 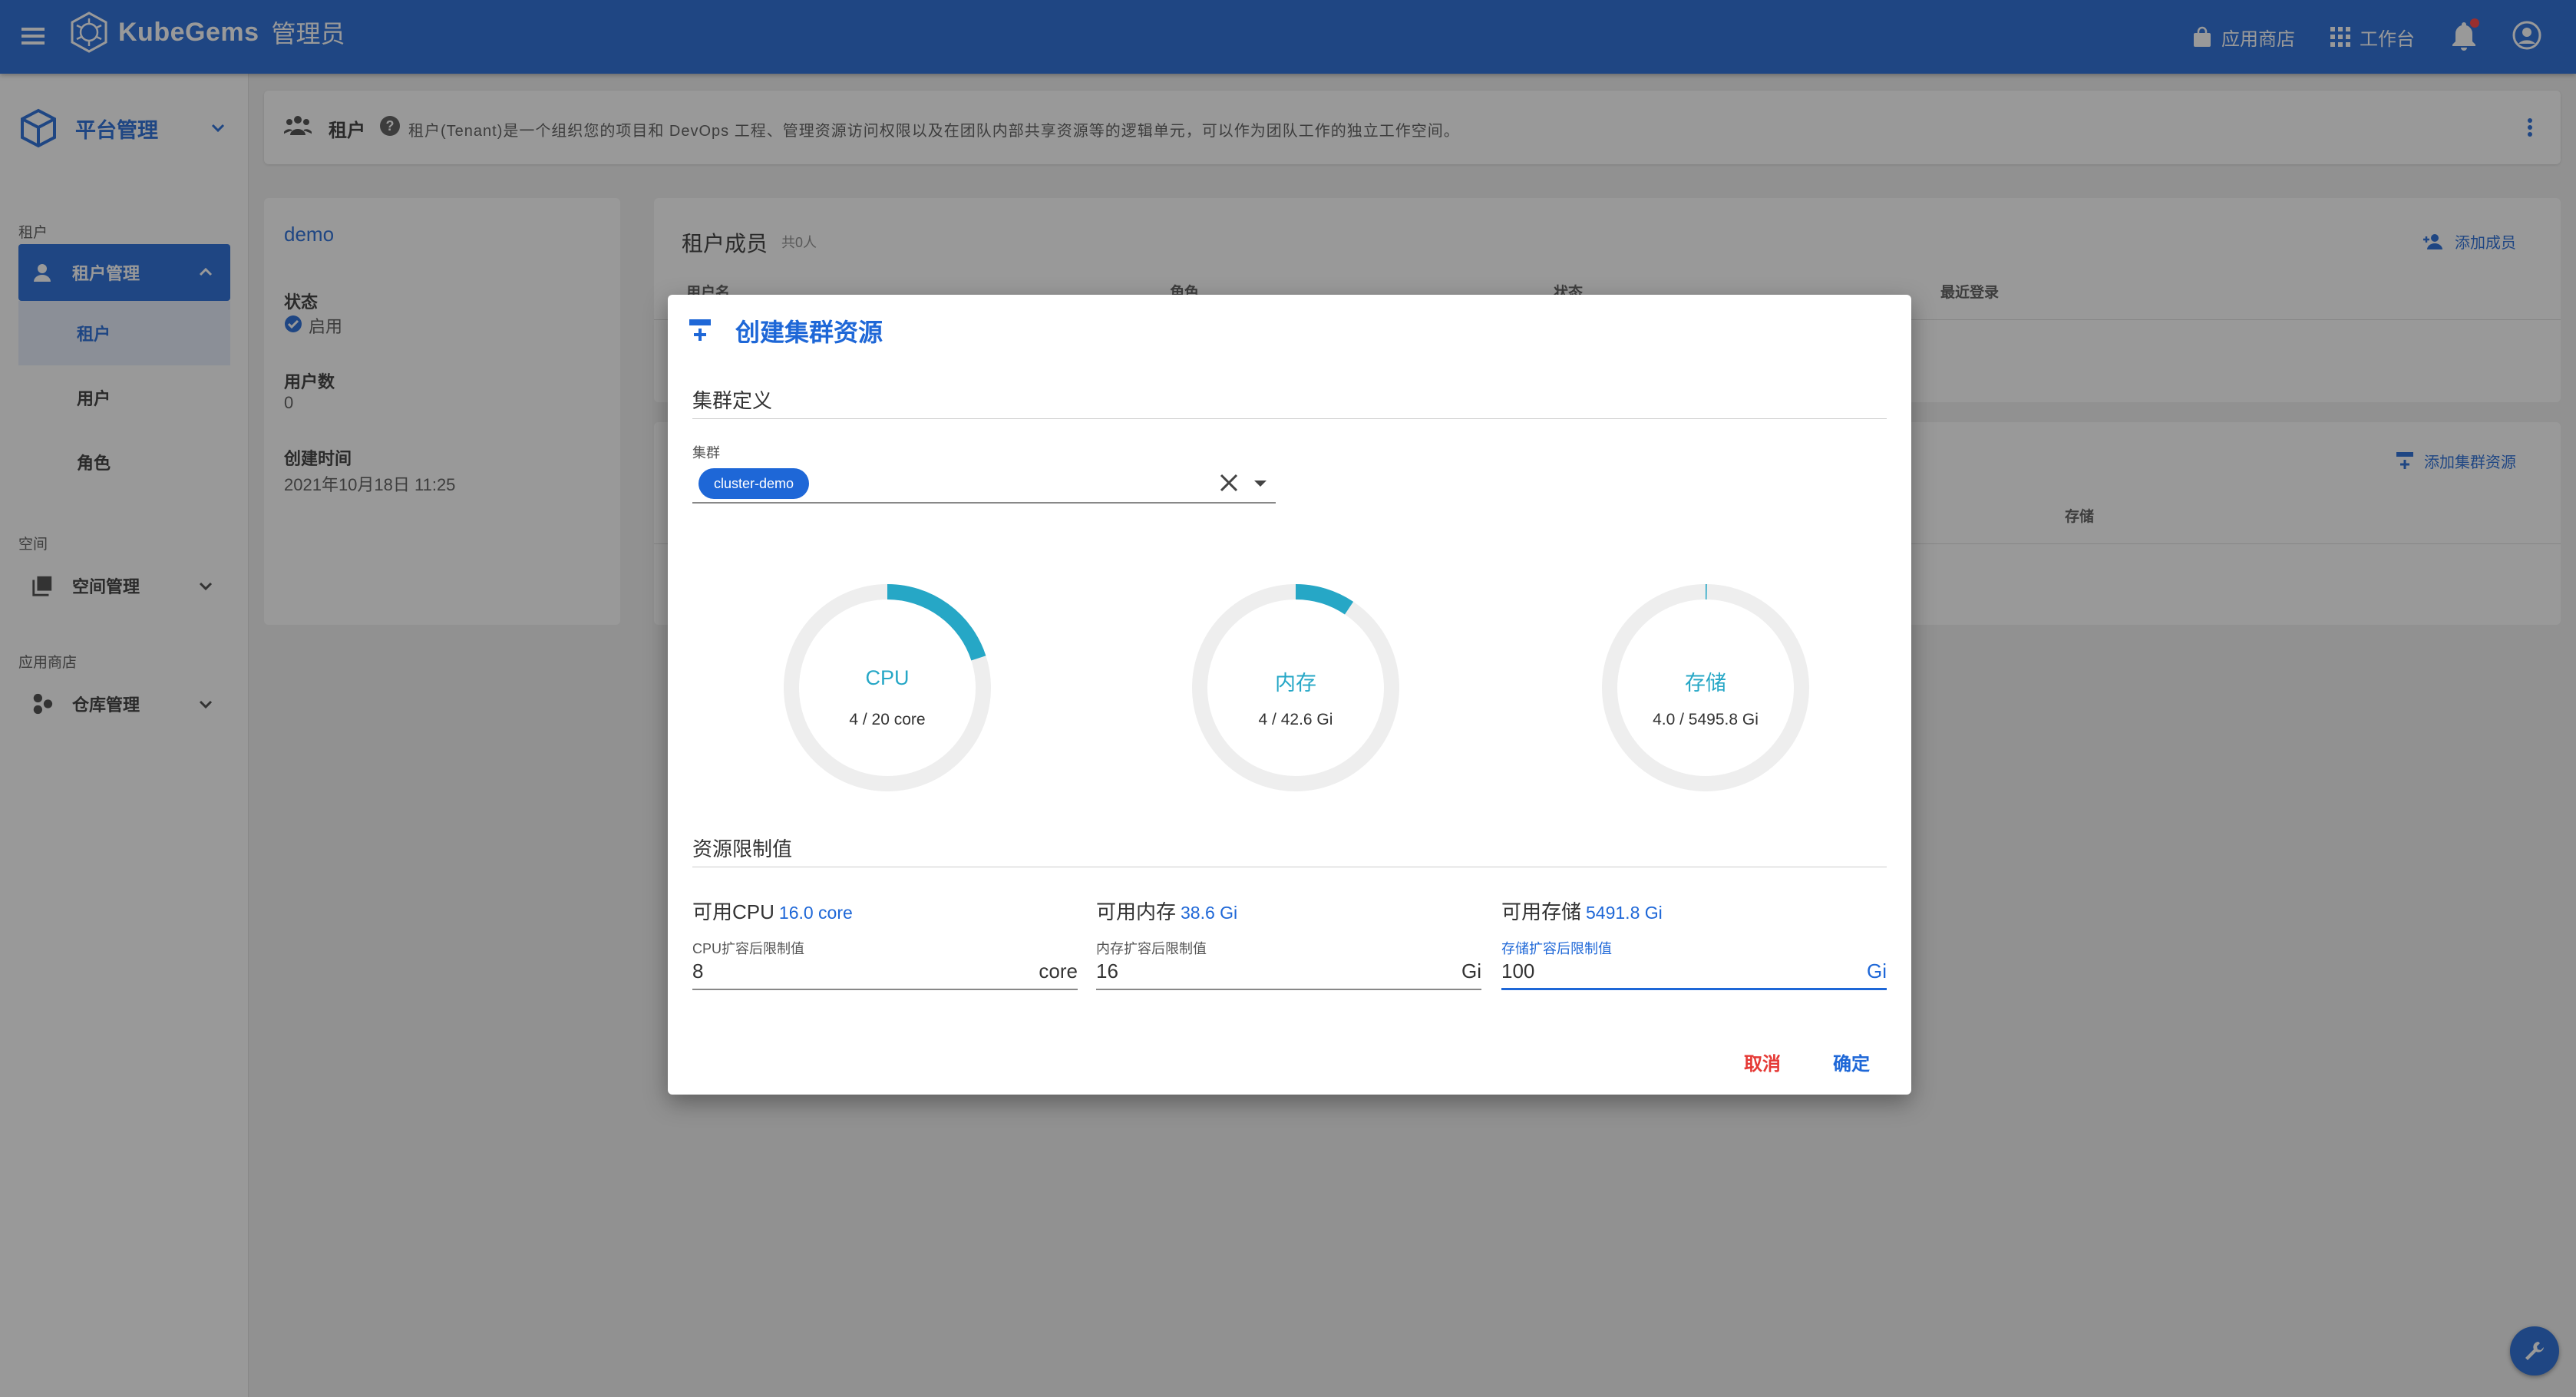 What do you see at coordinates (1705, 683) in the screenshot?
I see `gauge-label: 存储` at bounding box center [1705, 683].